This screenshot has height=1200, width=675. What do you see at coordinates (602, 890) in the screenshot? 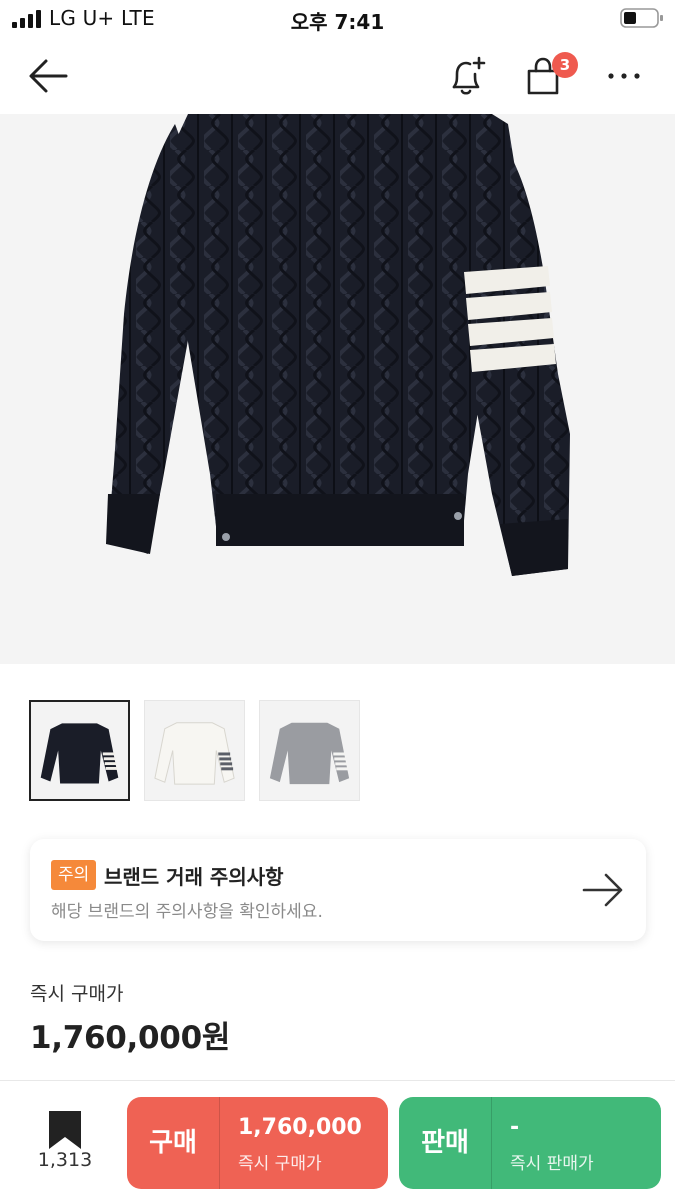
I see `arrow-right-icon` at bounding box center [602, 890].